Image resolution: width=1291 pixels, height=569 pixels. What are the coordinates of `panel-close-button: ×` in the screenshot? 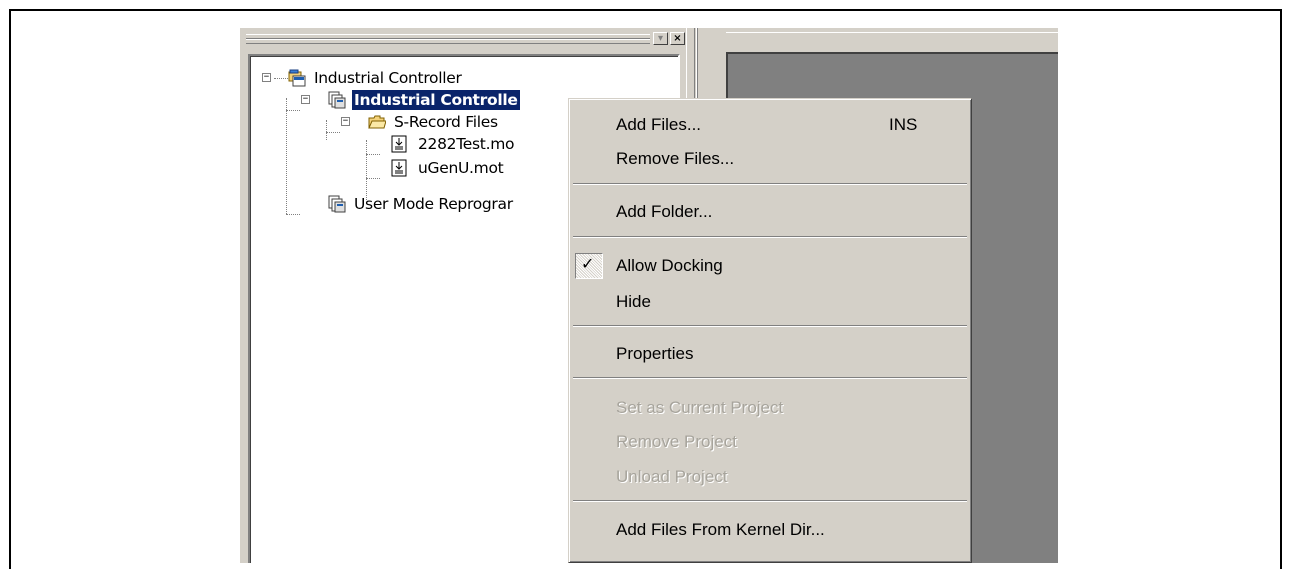 It's located at (677, 38).